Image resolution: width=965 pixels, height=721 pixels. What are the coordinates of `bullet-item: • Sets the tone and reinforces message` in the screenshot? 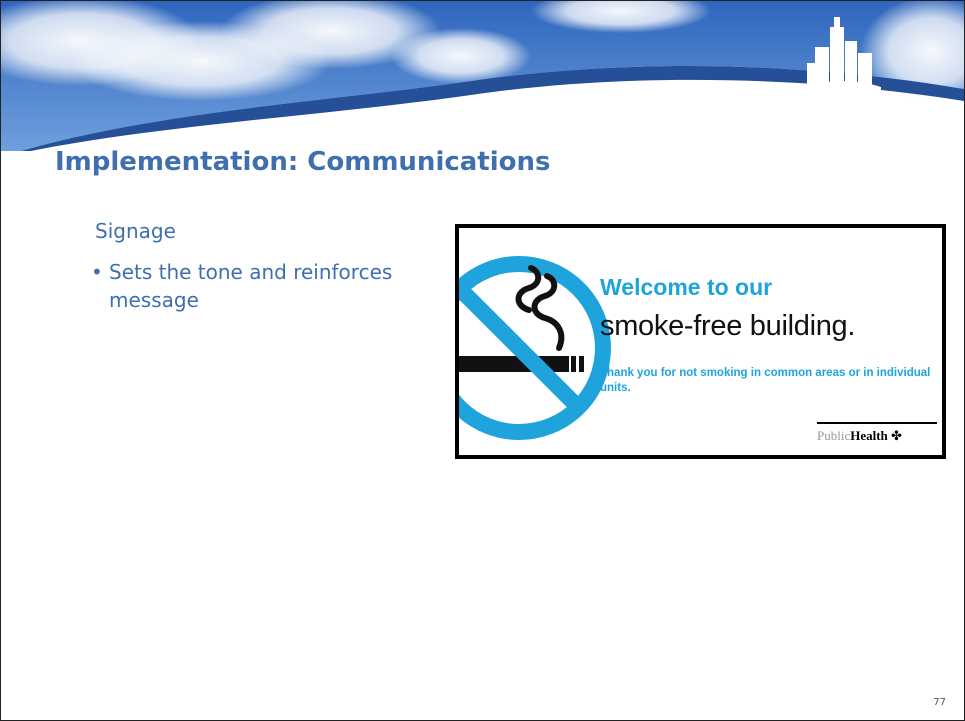 It's located at (250, 286).